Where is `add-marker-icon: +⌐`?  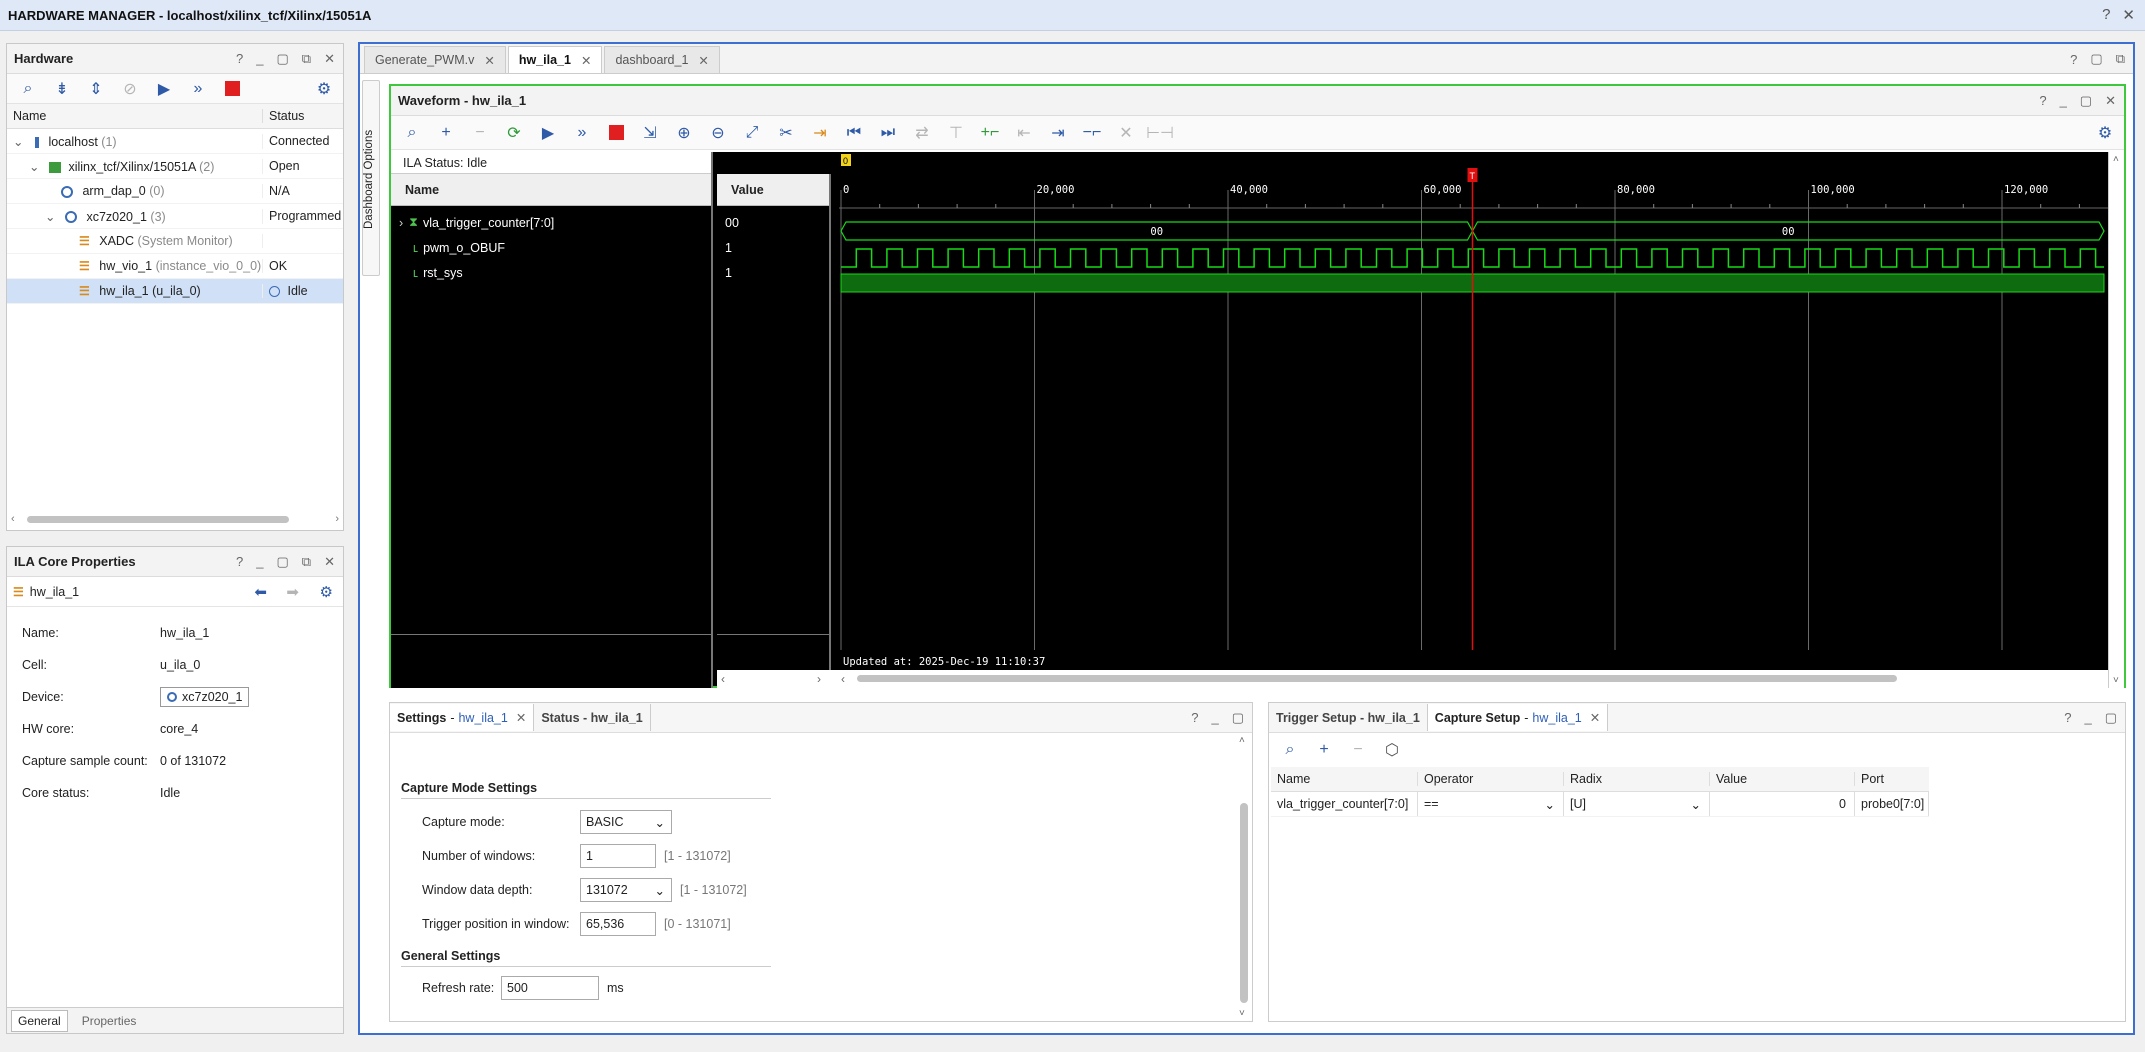 add-marker-icon: +⌐ is located at coordinates (990, 133).